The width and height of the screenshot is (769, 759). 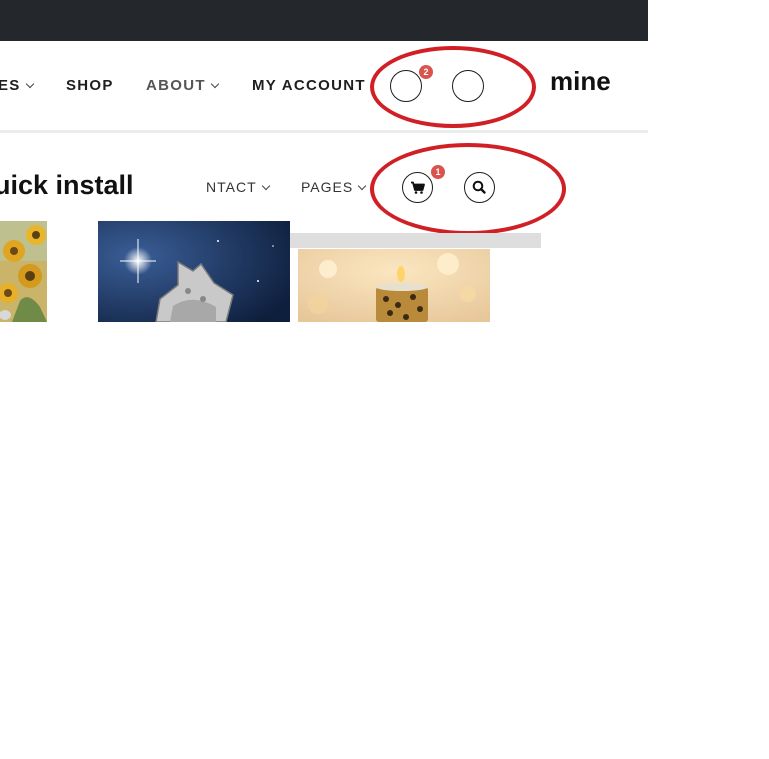 I want to click on product-image-star-ornament, so click(x=194, y=271).